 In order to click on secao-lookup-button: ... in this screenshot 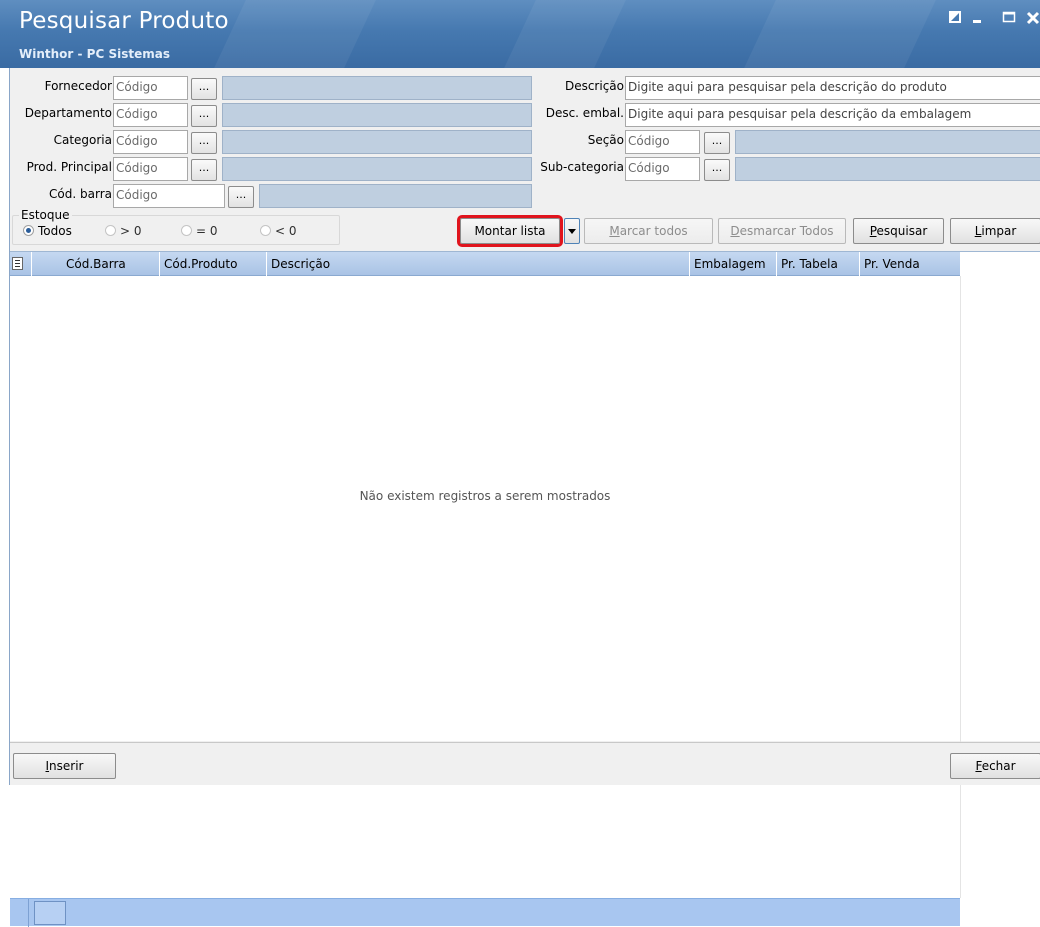, I will do `click(717, 143)`.